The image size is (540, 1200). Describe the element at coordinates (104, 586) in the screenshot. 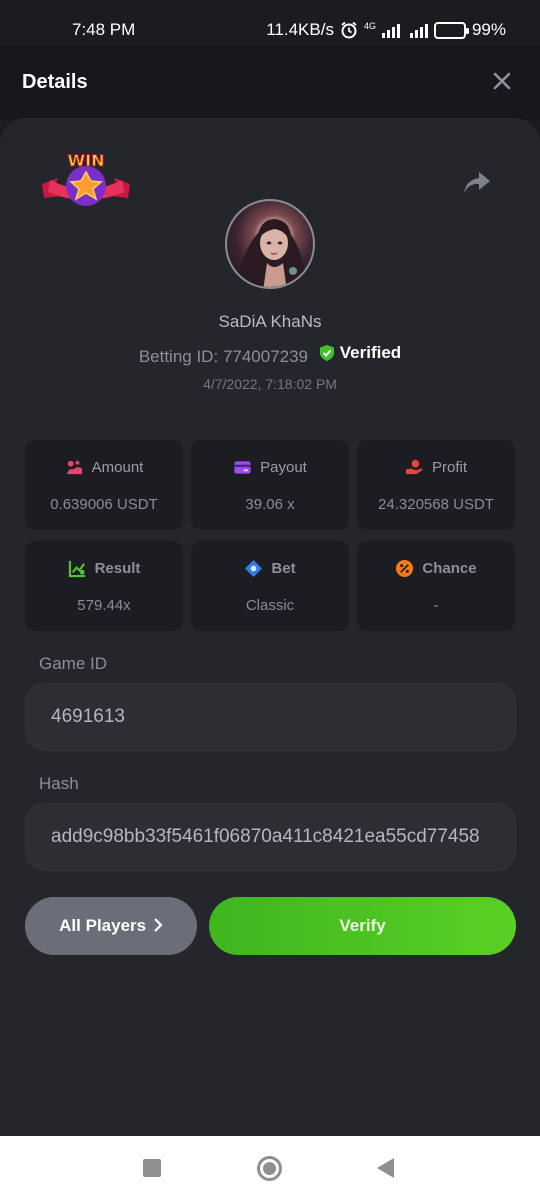

I see `stat-tile-result: Result 579.44x` at that location.